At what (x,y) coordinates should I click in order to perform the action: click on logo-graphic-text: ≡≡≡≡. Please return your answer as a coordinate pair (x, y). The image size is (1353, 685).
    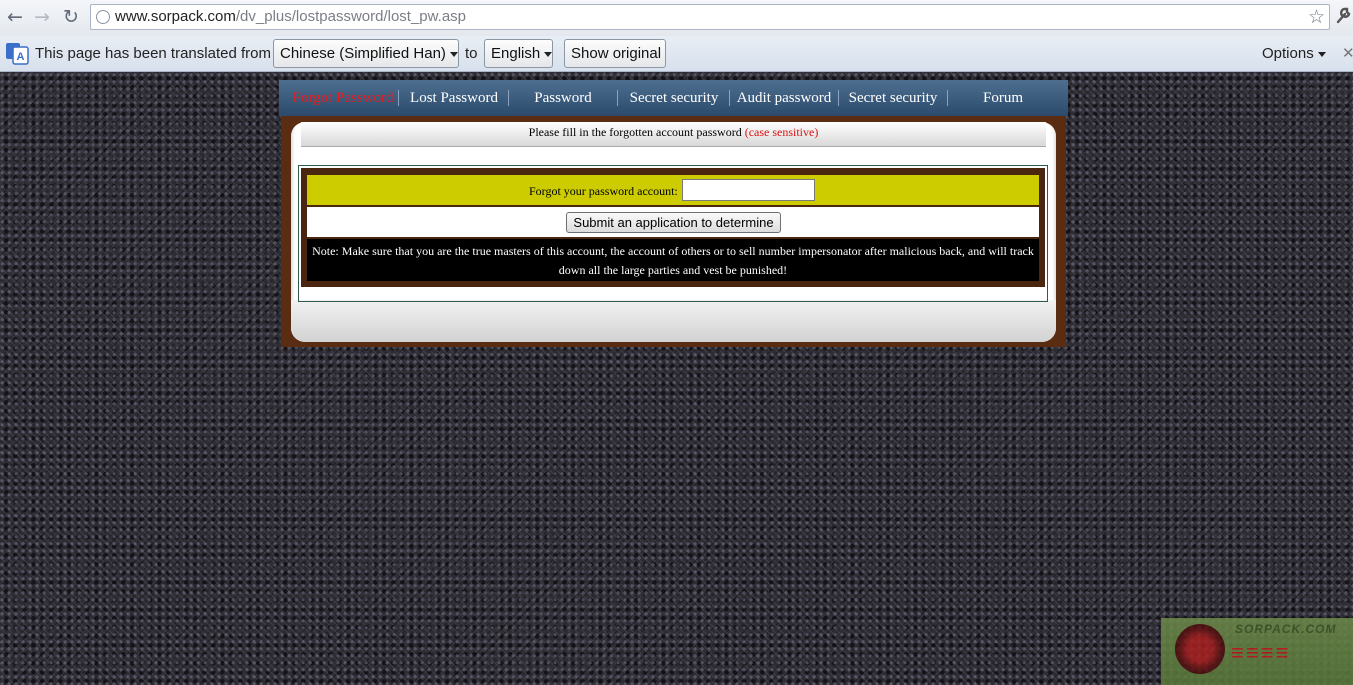
    Looking at the image, I should click on (1261, 652).